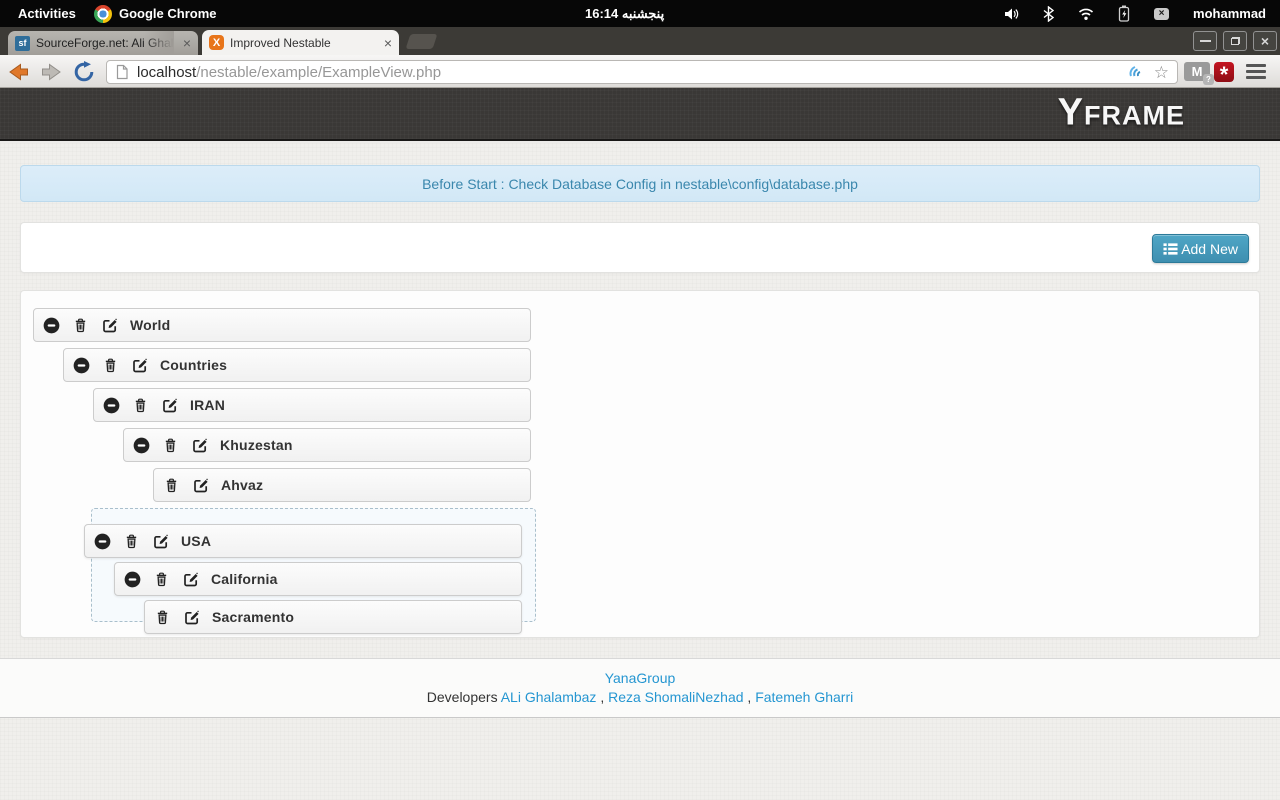  What do you see at coordinates (1162, 13) in the screenshot?
I see `im-status-icon: ×` at bounding box center [1162, 13].